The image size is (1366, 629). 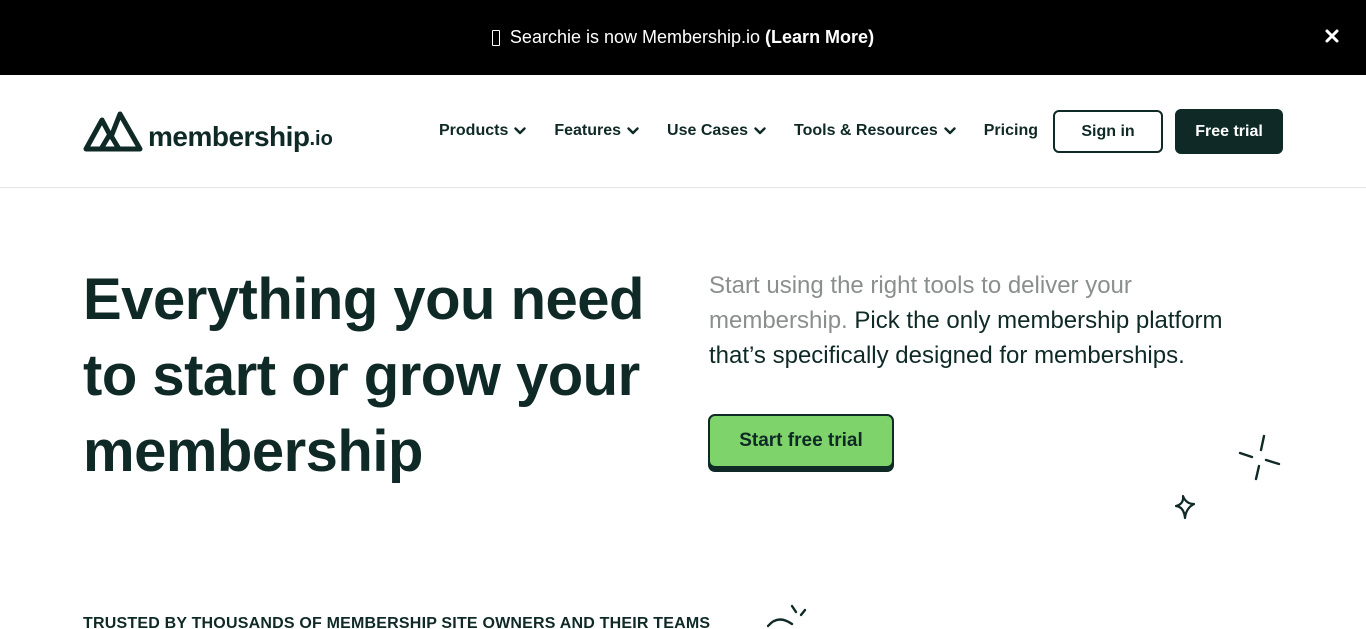 I want to click on nav-item-use-cases: Use Cases, so click(x=716, y=131).